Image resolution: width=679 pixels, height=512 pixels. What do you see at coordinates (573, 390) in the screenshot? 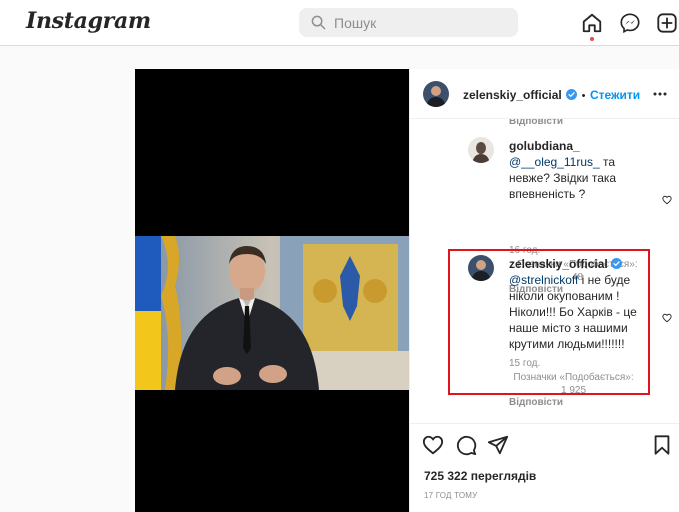
I see `likes-count: 1 925` at bounding box center [573, 390].